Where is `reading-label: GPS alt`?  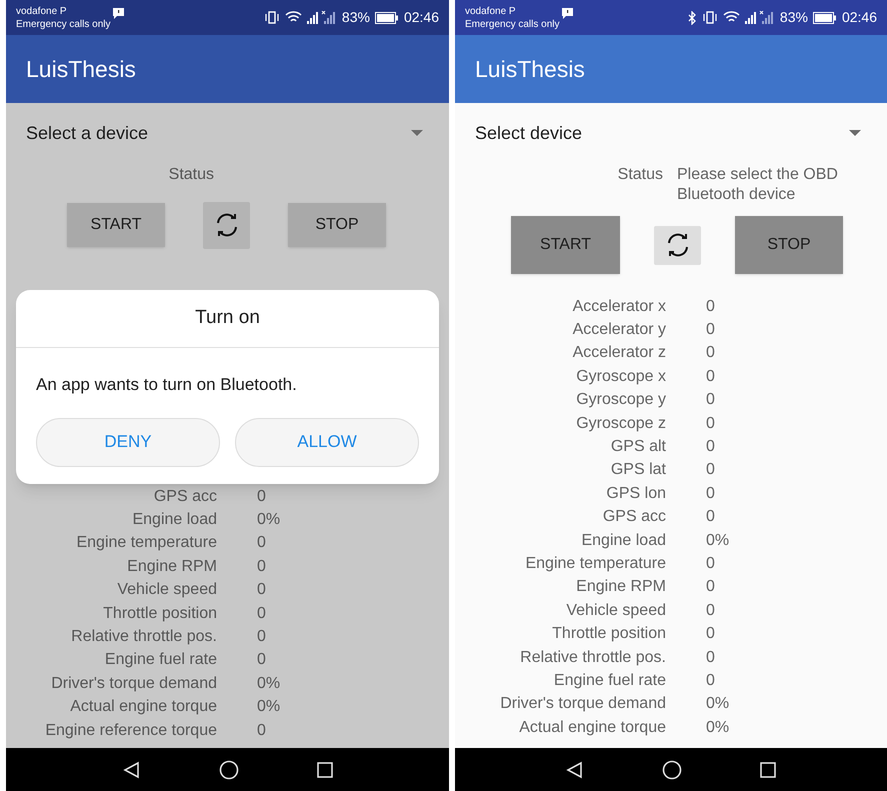 reading-label: GPS alt is located at coordinates (638, 447).